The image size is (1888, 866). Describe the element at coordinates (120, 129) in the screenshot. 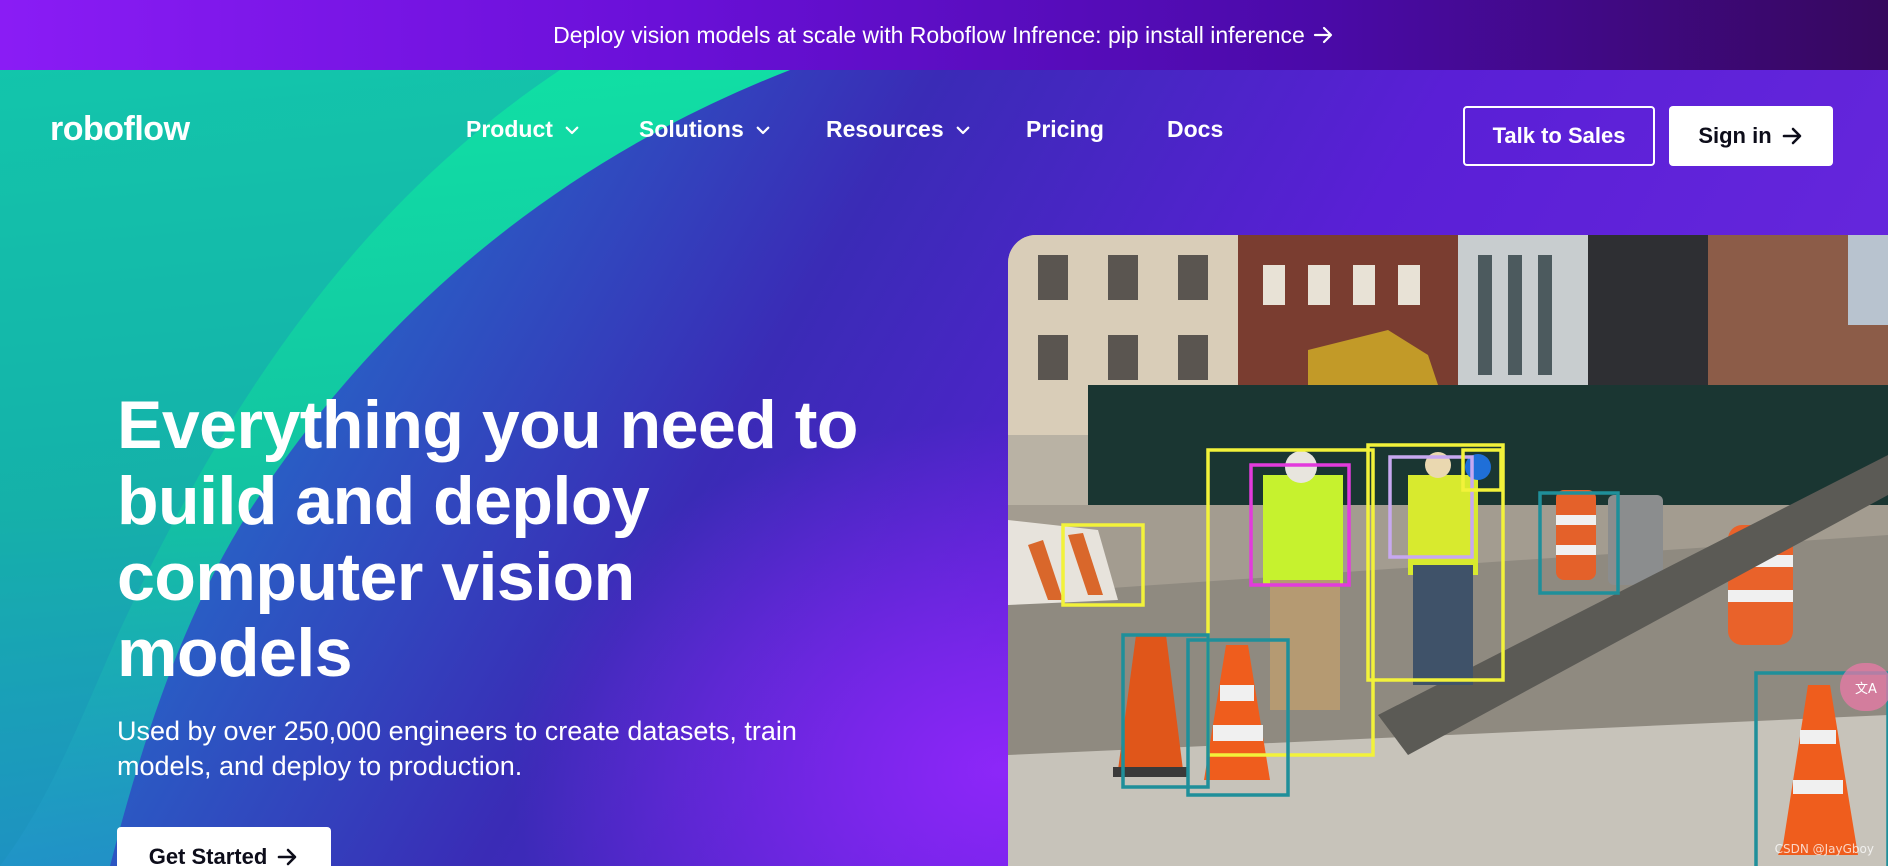

I see `roboflow-logo: roboflow` at that location.